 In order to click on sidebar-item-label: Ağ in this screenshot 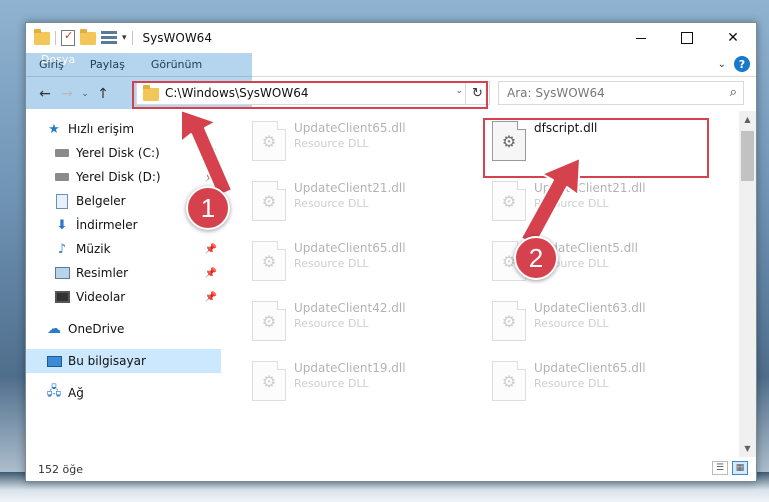, I will do `click(76, 393)`.